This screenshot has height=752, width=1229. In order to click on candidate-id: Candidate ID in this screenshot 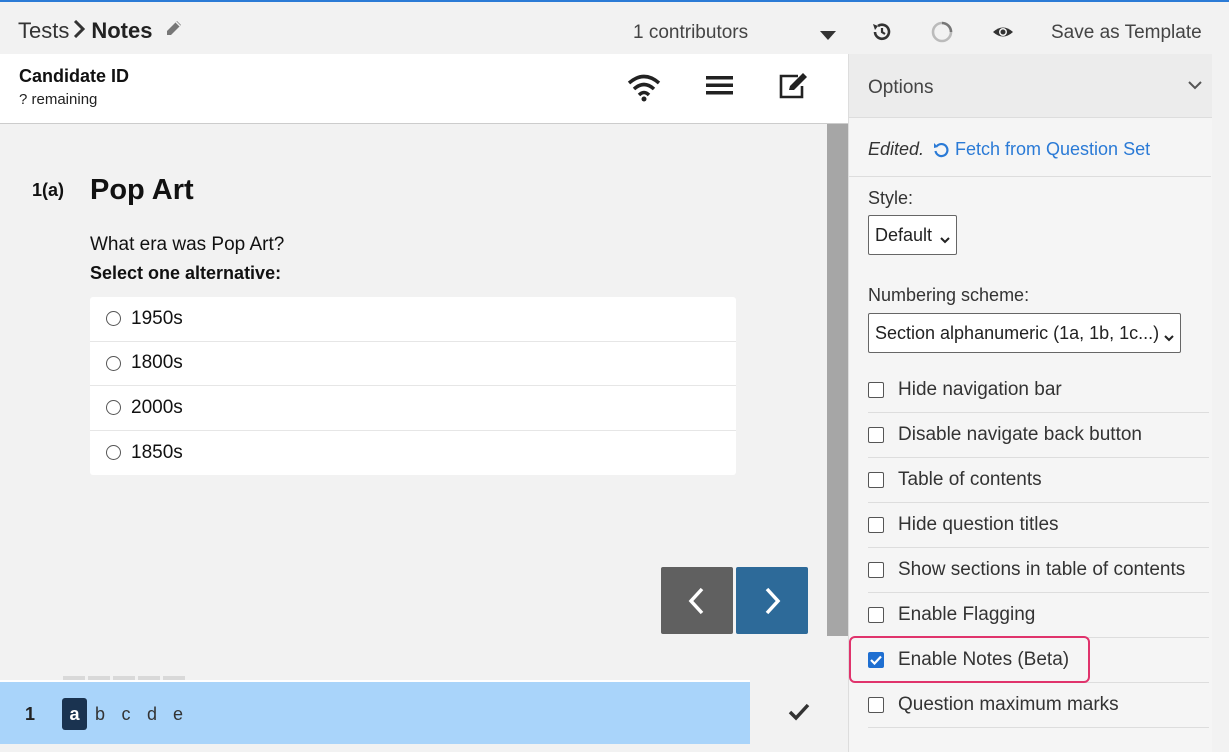, I will do `click(74, 76)`.